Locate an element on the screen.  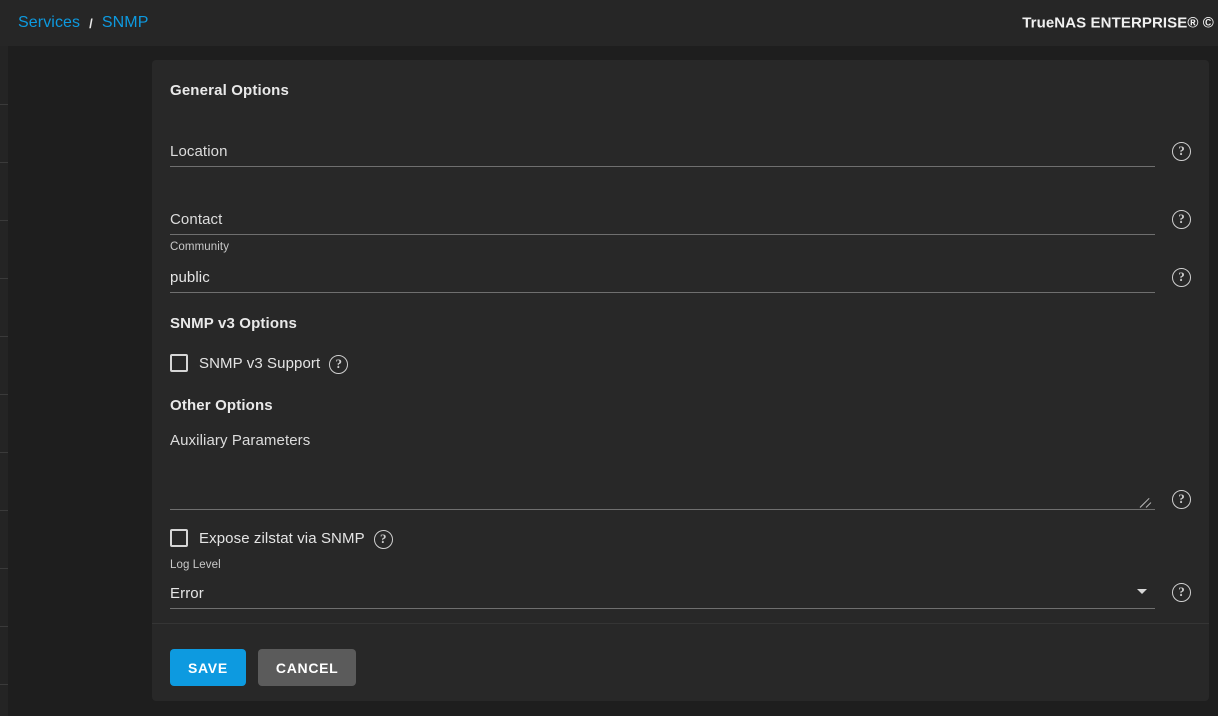
cancel-button: CANCEL is located at coordinates (307, 667).